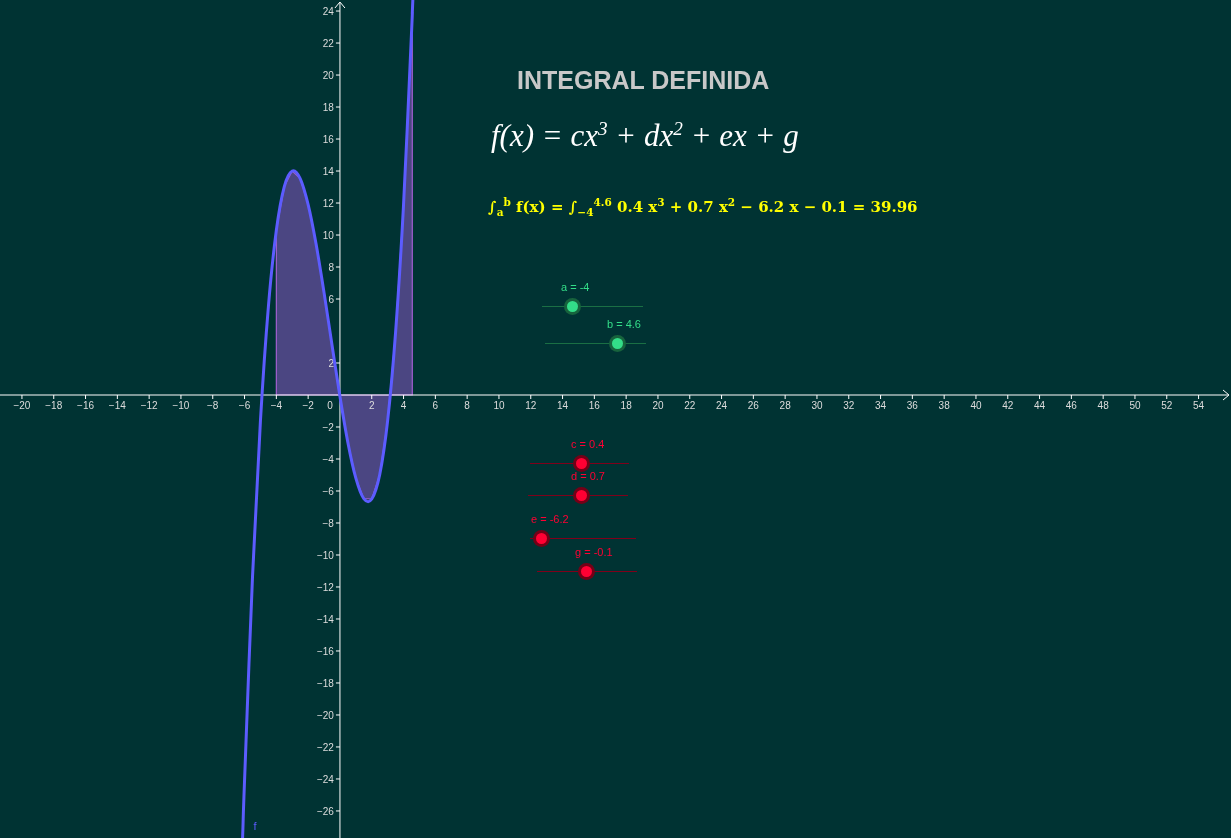 The width and height of the screenshot is (1231, 838). I want to click on slider-label: d = 0.7, so click(588, 476).